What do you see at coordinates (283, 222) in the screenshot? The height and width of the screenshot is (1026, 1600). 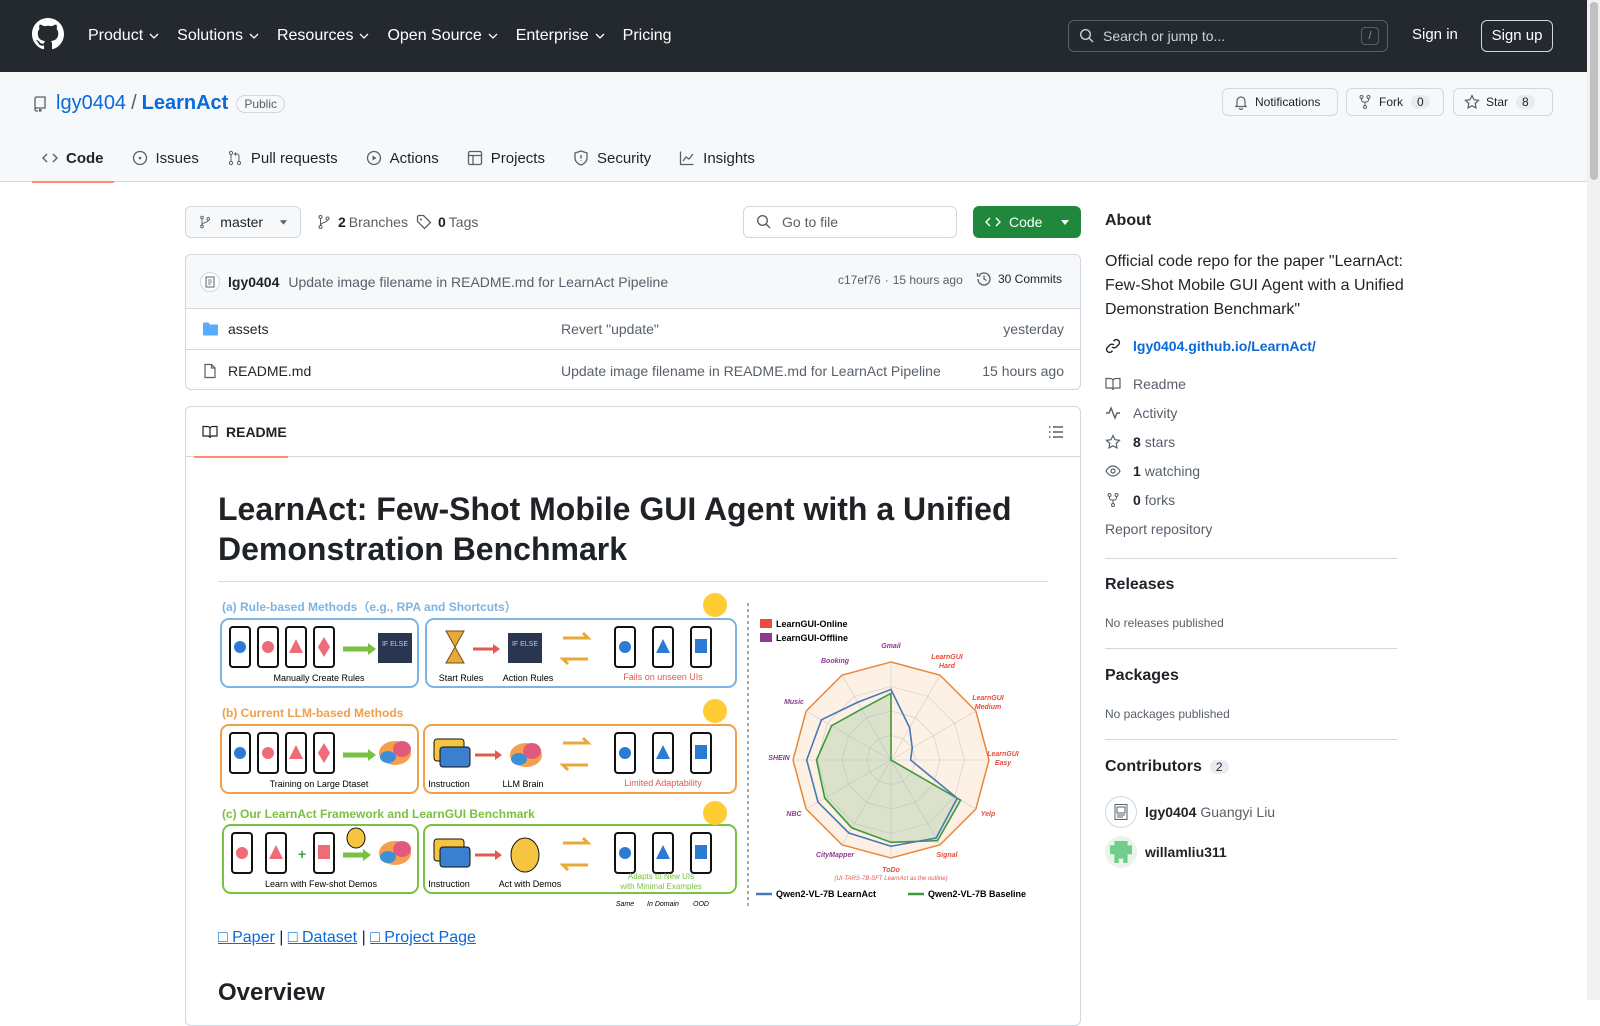 I see `caret-down-icon` at bounding box center [283, 222].